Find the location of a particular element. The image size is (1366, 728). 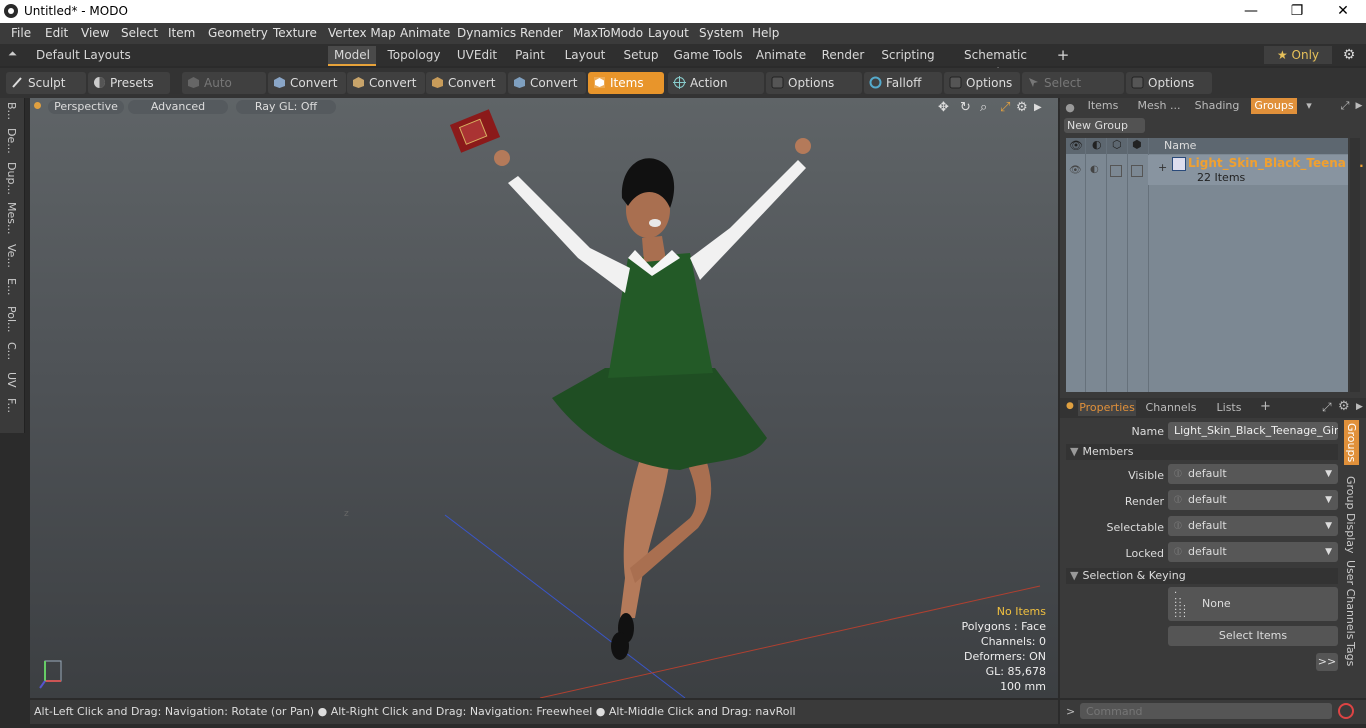

properties-gear-icon: ⚙ is located at coordinates (1344, 406).